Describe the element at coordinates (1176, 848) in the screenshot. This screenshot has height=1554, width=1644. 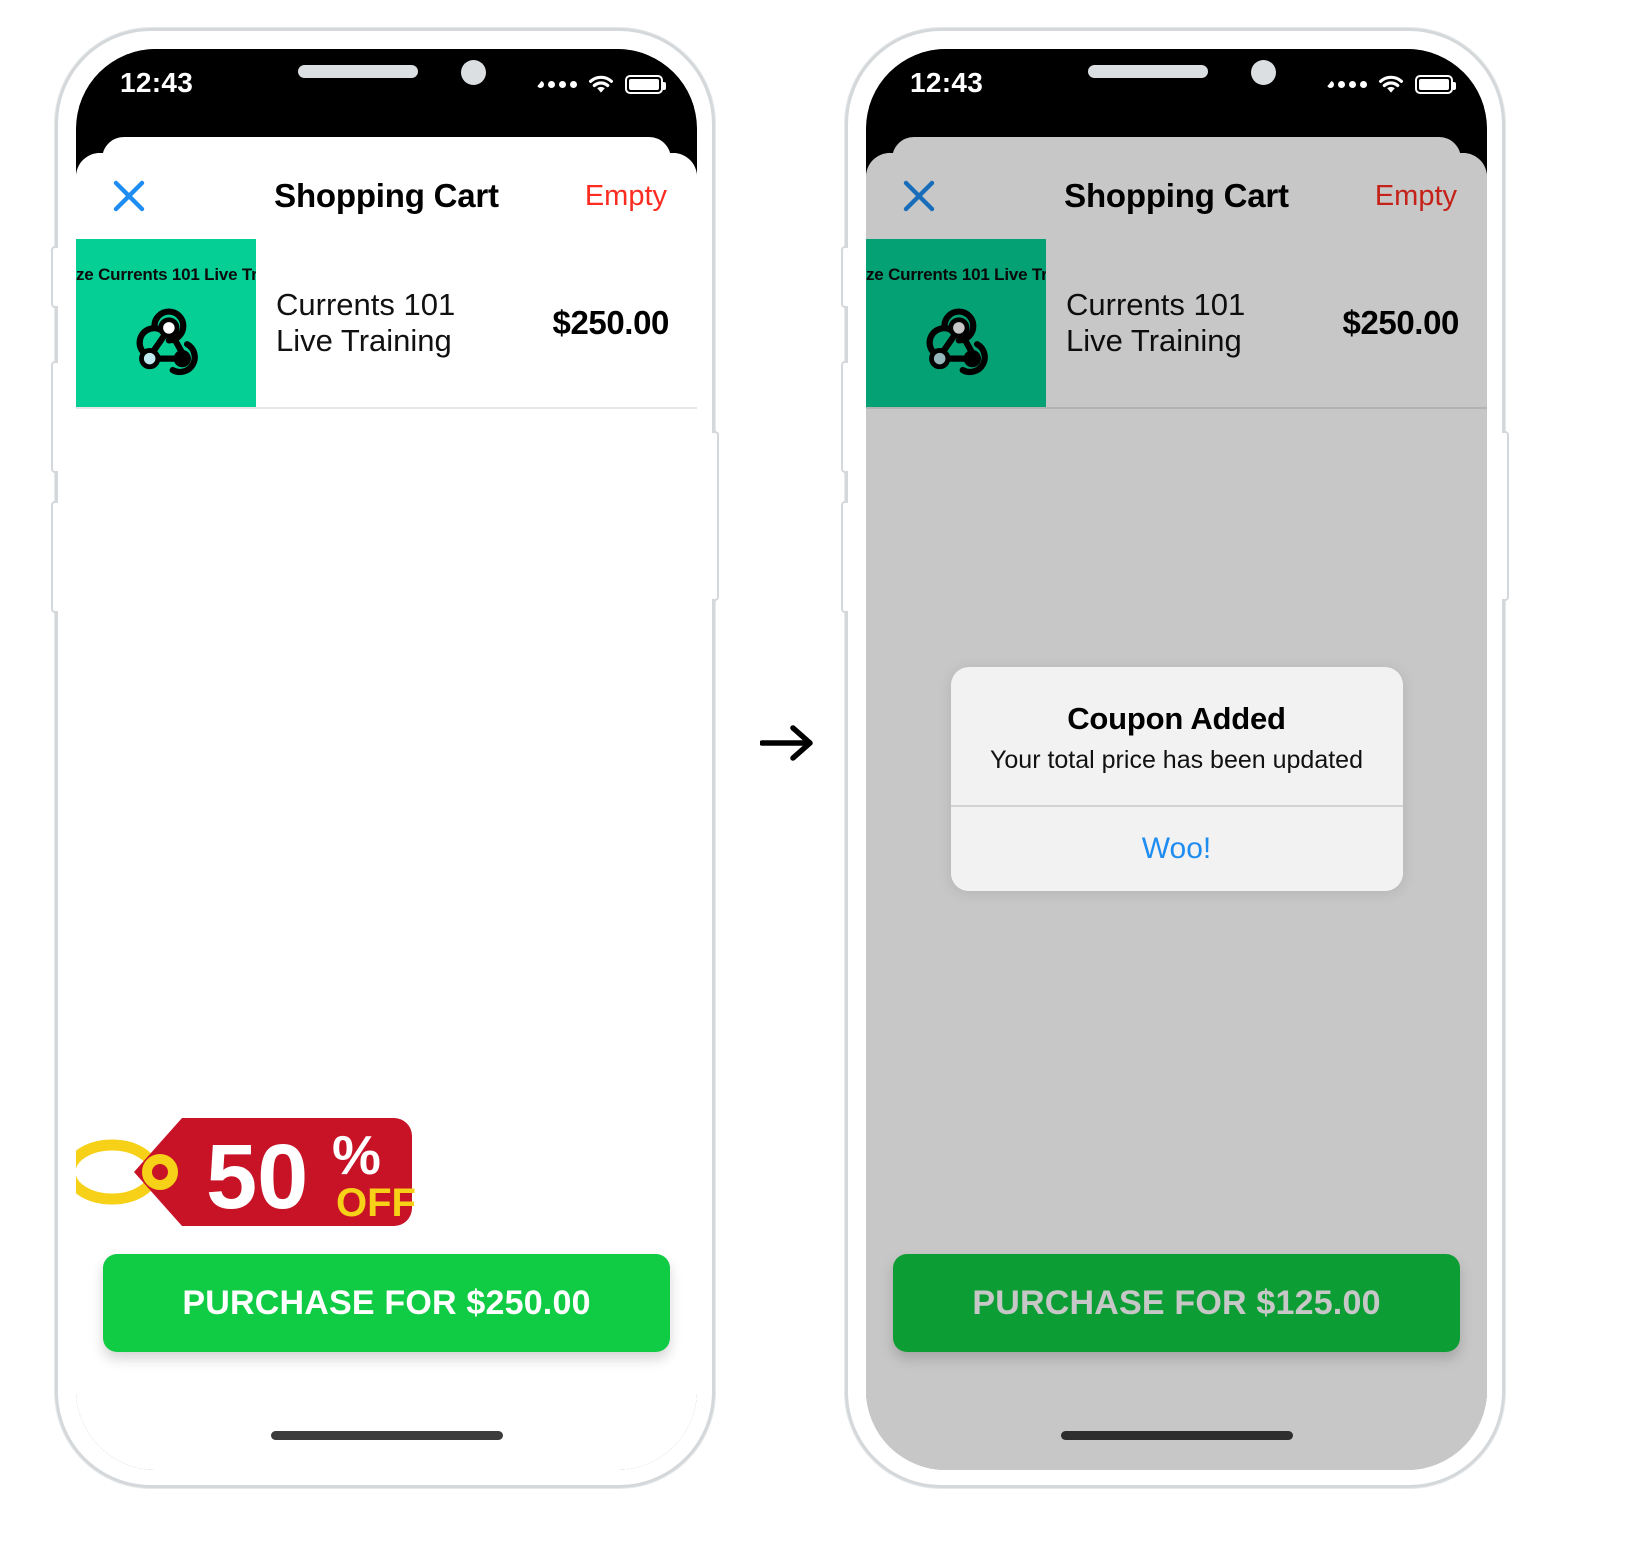
I see `alert-confirm-button: Woo!` at that location.